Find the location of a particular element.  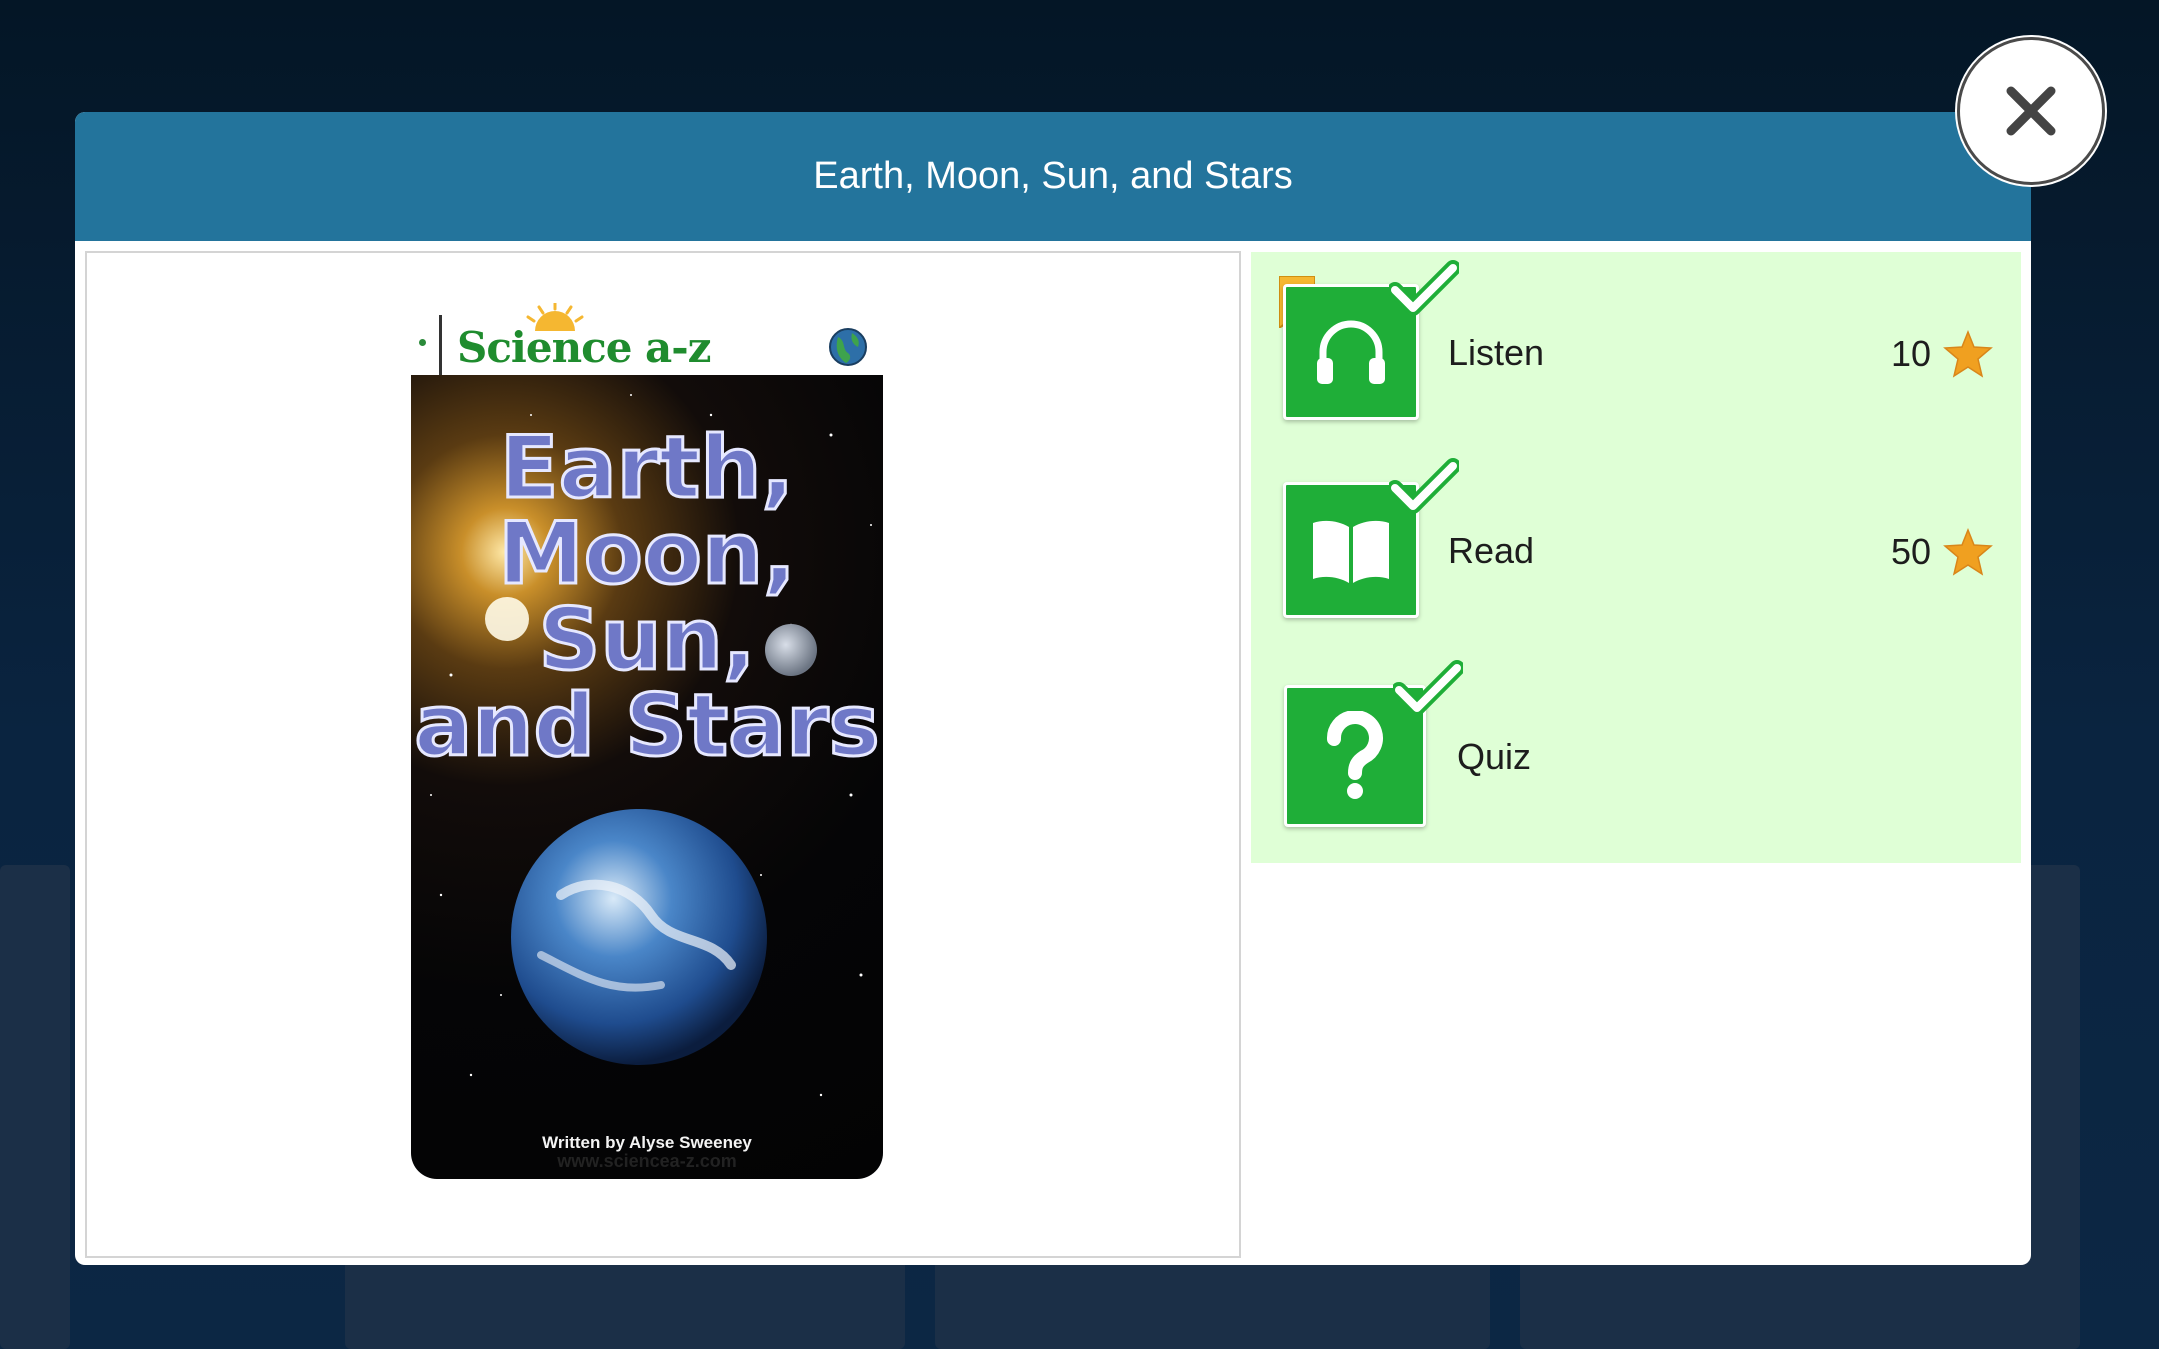

question-mark-icon is located at coordinates (1355, 755).